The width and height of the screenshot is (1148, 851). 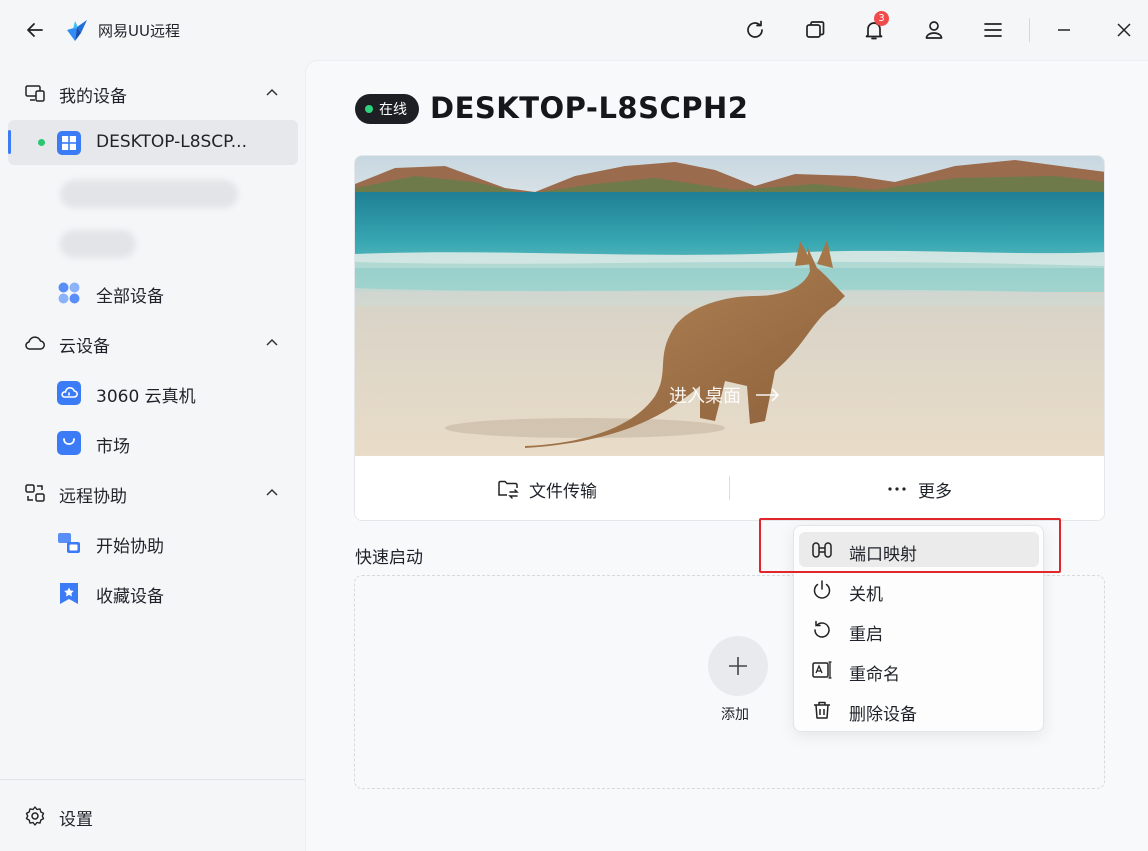 What do you see at coordinates (1029, 30) in the screenshot?
I see `title-bar-divider` at bounding box center [1029, 30].